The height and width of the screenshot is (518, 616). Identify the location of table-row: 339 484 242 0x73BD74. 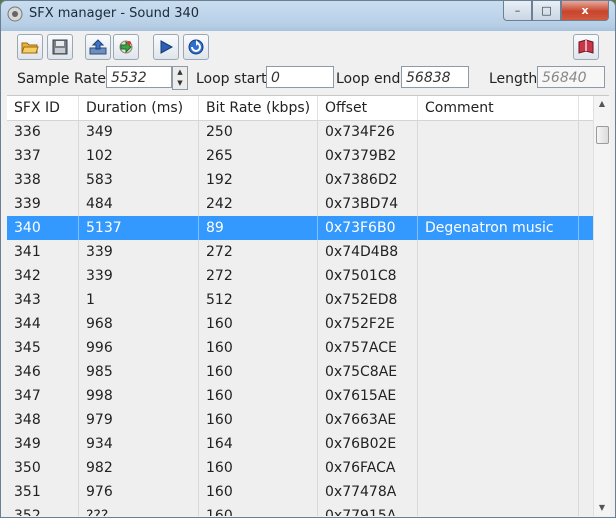
(300, 204).